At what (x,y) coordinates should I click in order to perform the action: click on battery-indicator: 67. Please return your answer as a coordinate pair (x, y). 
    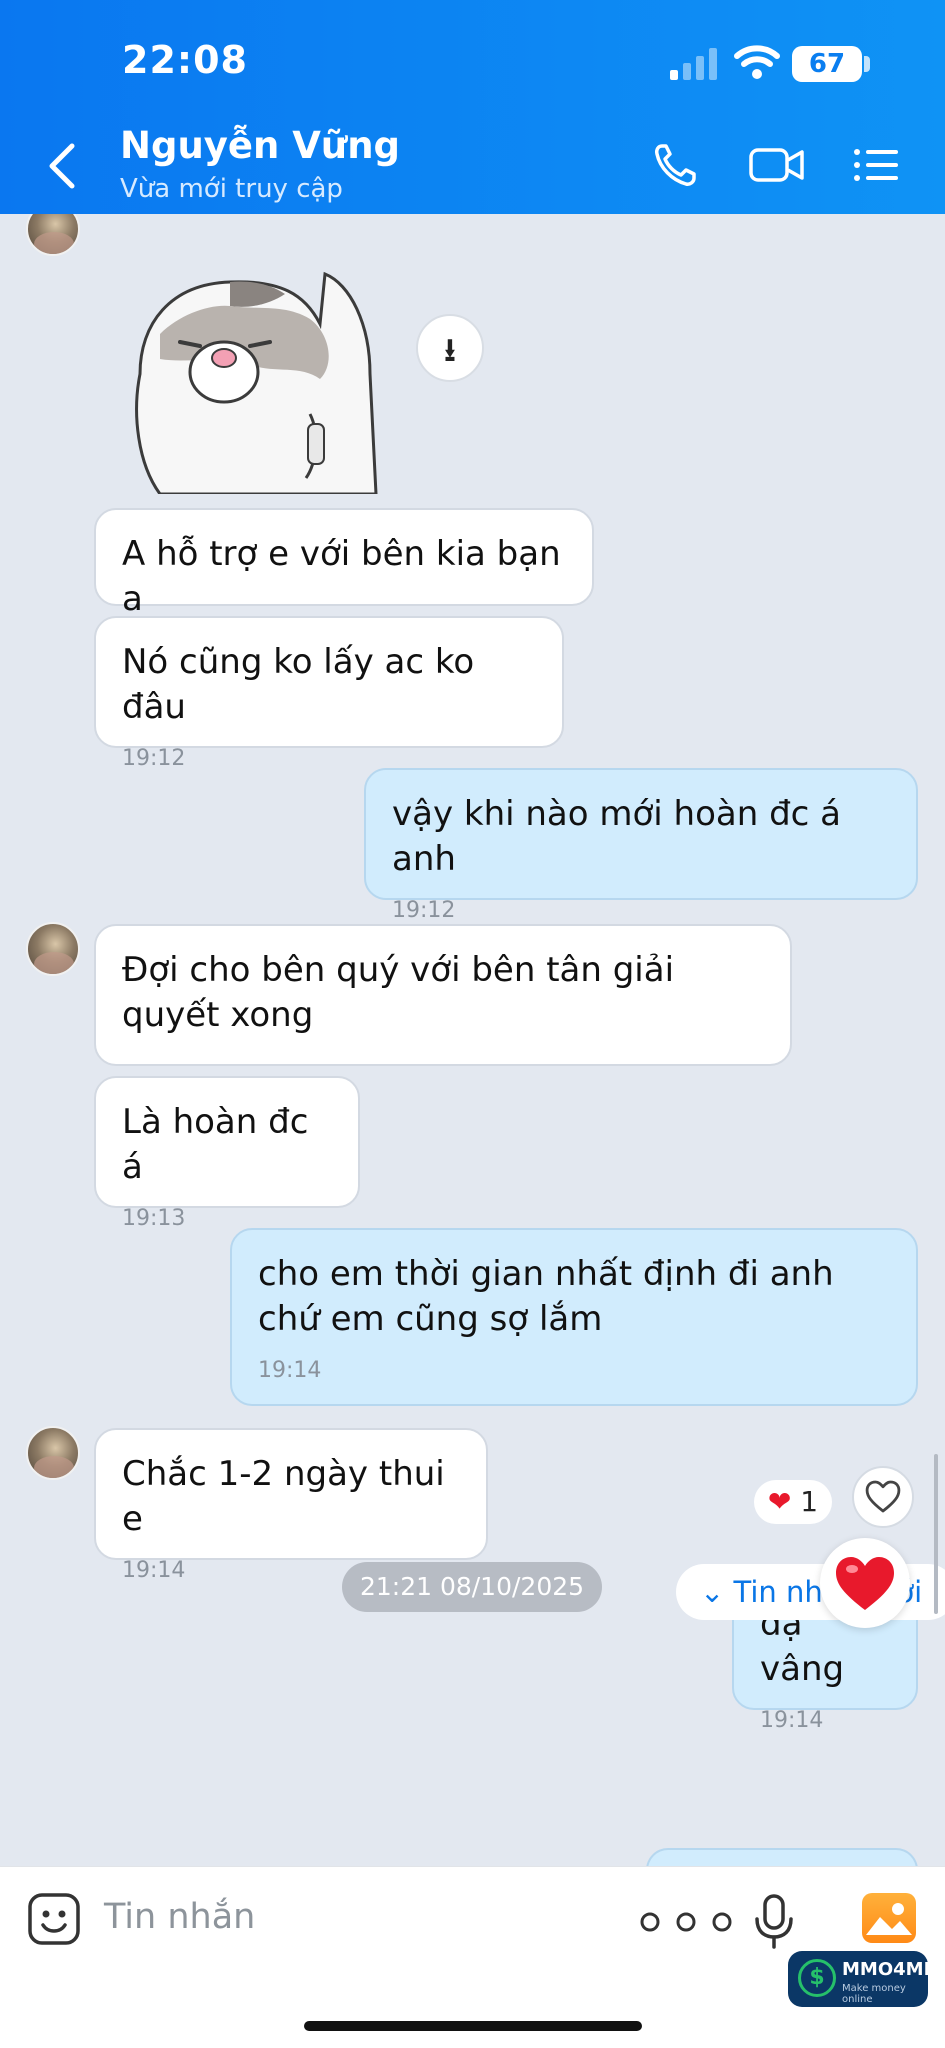
    Looking at the image, I should click on (827, 64).